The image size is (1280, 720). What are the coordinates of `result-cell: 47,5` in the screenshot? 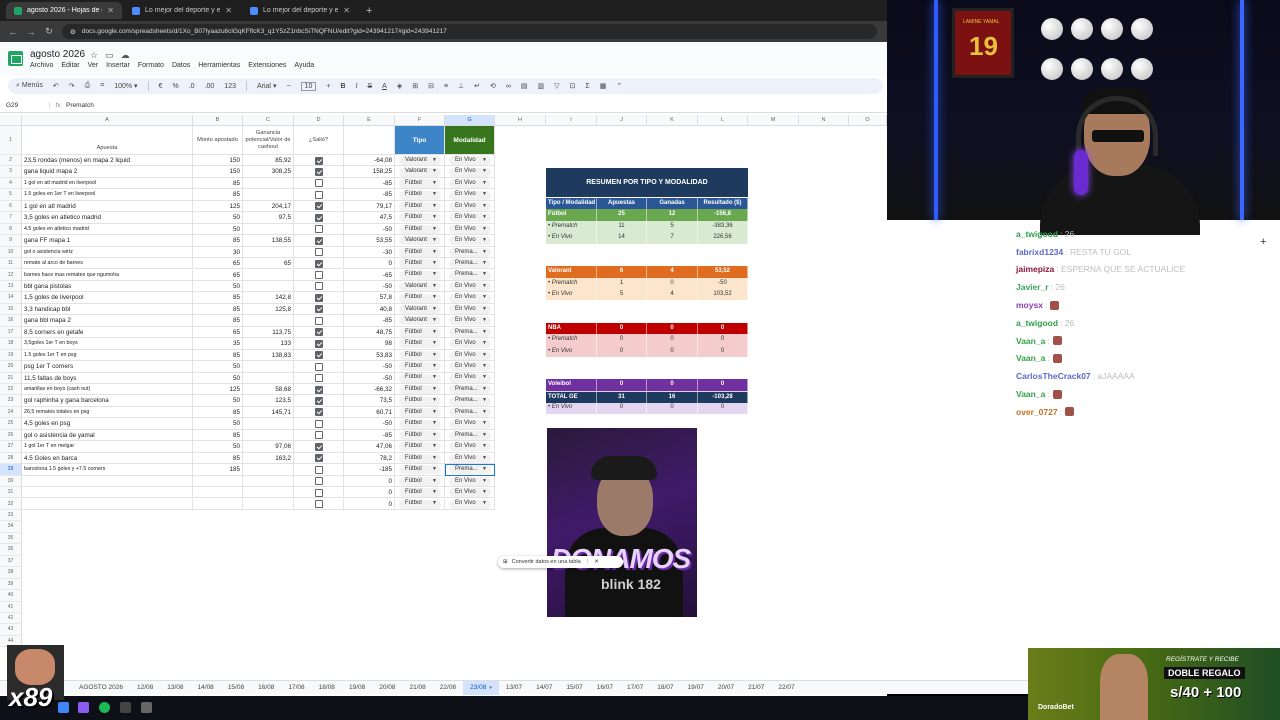 It's located at (369, 218).